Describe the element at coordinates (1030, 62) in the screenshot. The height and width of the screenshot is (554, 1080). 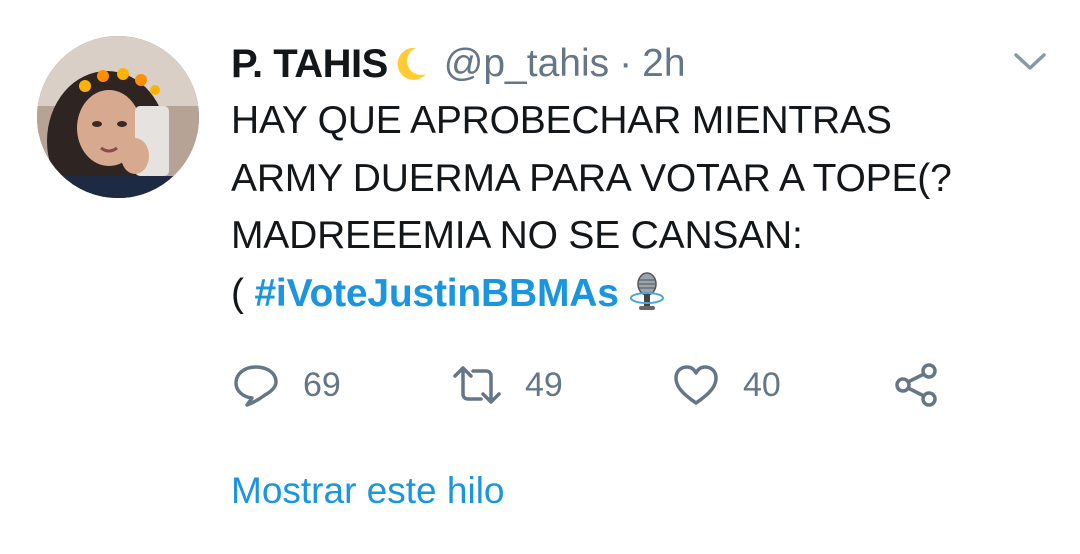
I see `more-options-chevron-icon` at that location.